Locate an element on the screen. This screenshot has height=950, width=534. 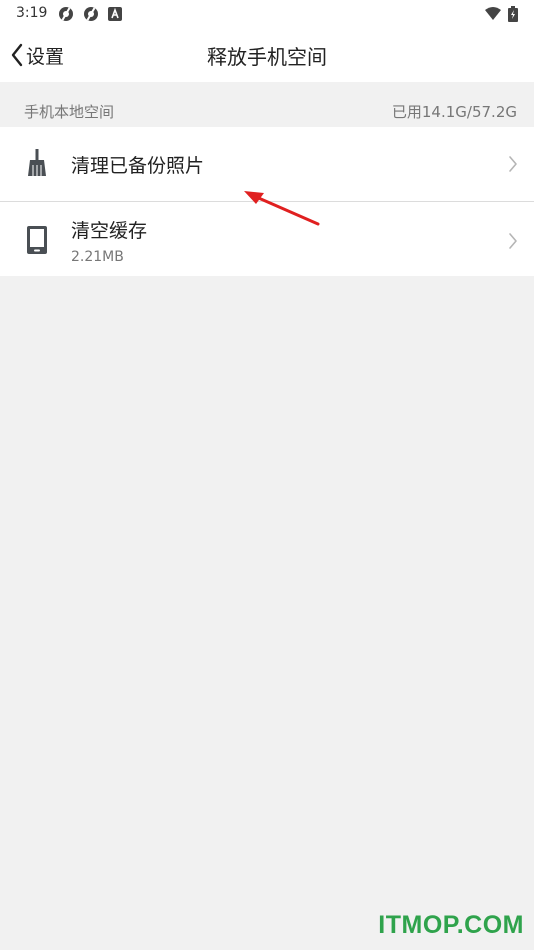
app-header: 设置 释放手机空间 is located at coordinates (267, 55).